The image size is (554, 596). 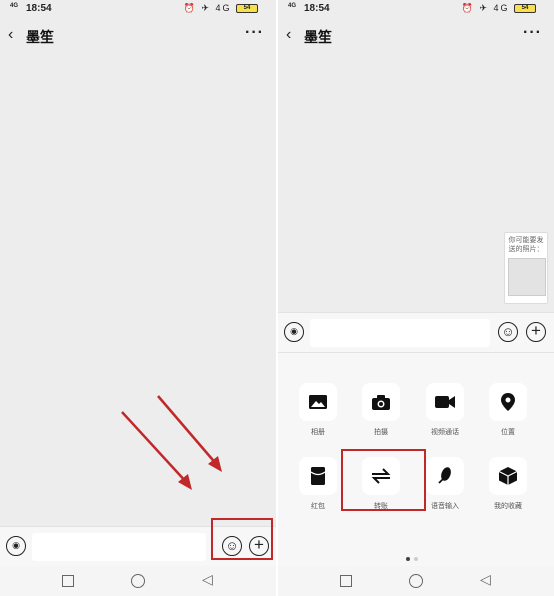 I want to click on voice-input-button: 语音输入, so click(x=445, y=484).